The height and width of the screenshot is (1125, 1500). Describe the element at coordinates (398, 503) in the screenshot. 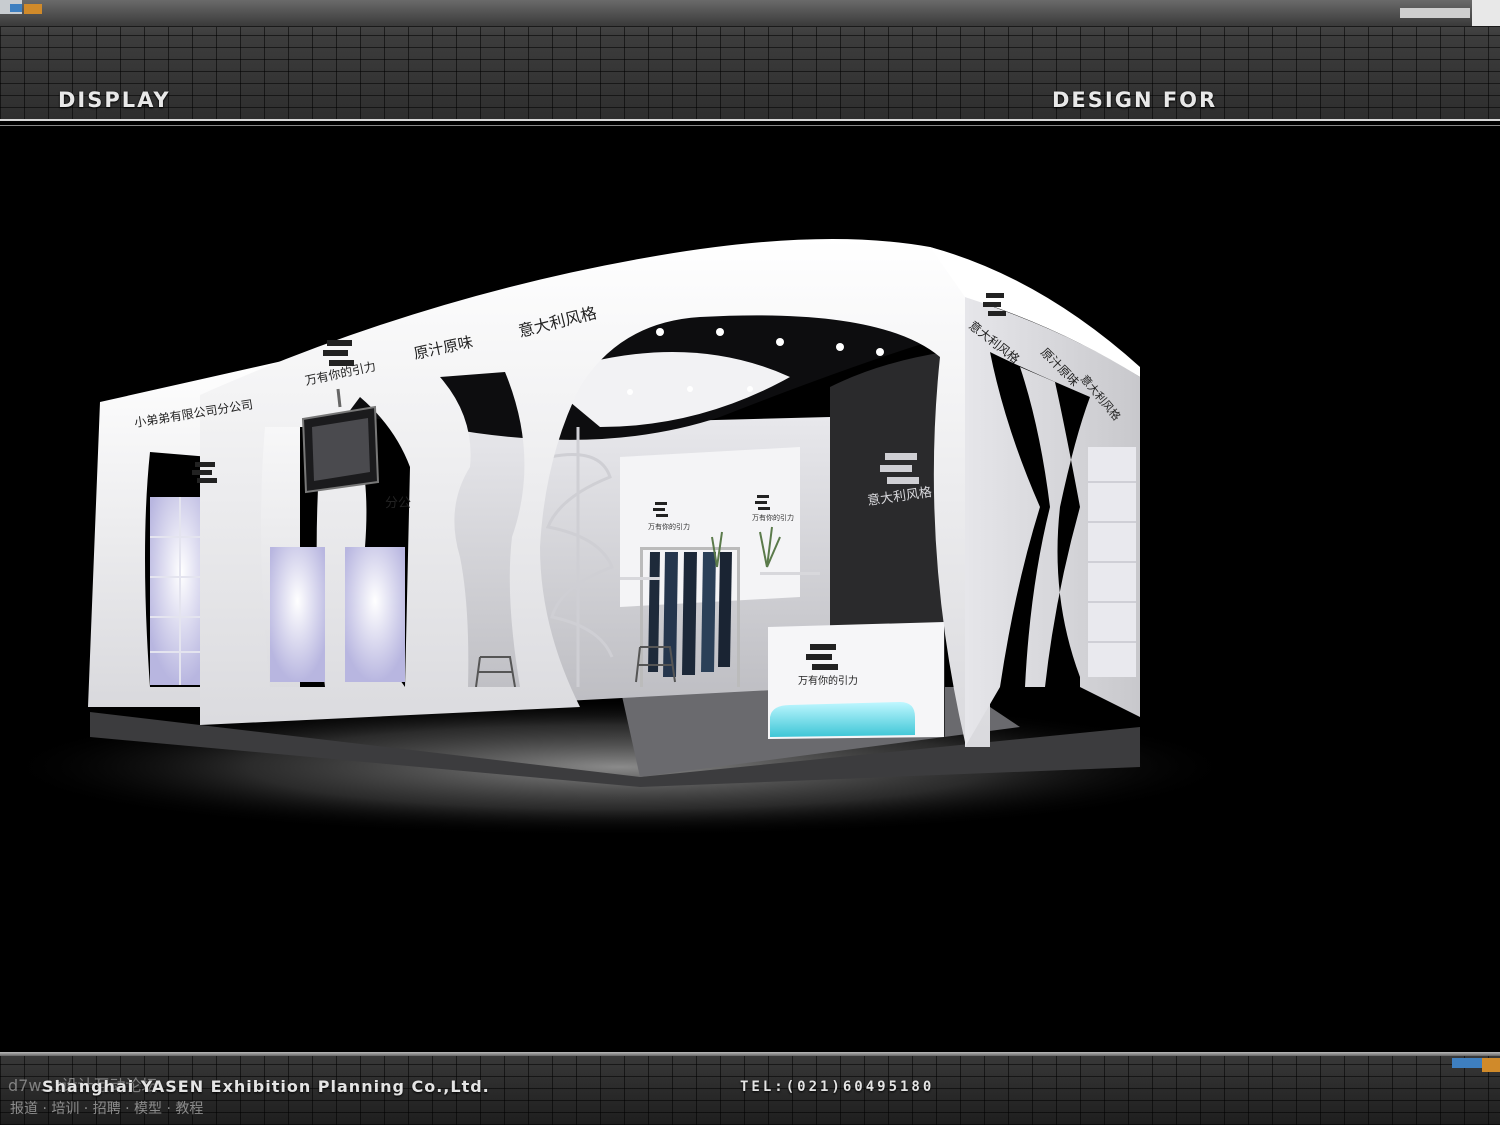

I see `sign-panel-fragment: 分公` at that location.